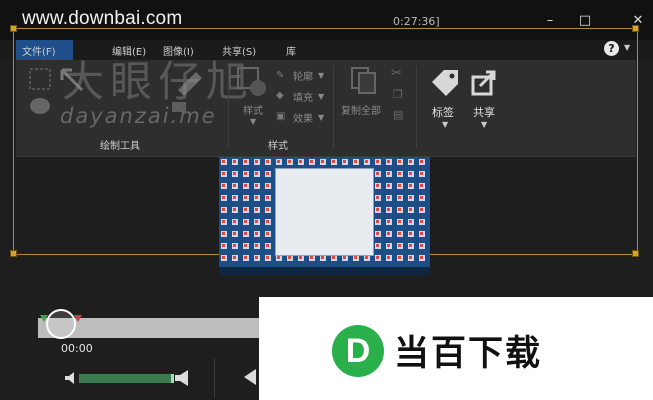 This screenshot has width=653, height=400. What do you see at coordinates (416, 21) in the screenshot?
I see `window-title-time: 0:27:36]` at bounding box center [416, 21].